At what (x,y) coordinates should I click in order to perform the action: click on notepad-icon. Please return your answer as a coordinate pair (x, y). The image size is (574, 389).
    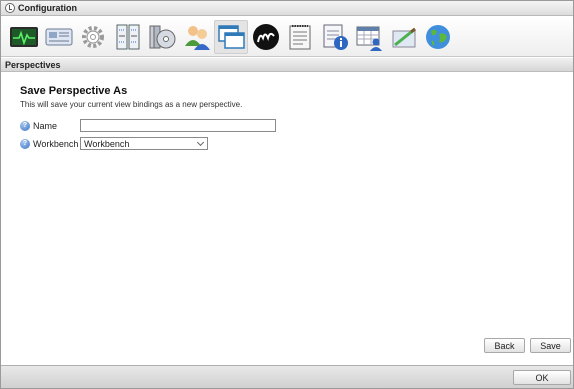
    Looking at the image, I should click on (300, 36).